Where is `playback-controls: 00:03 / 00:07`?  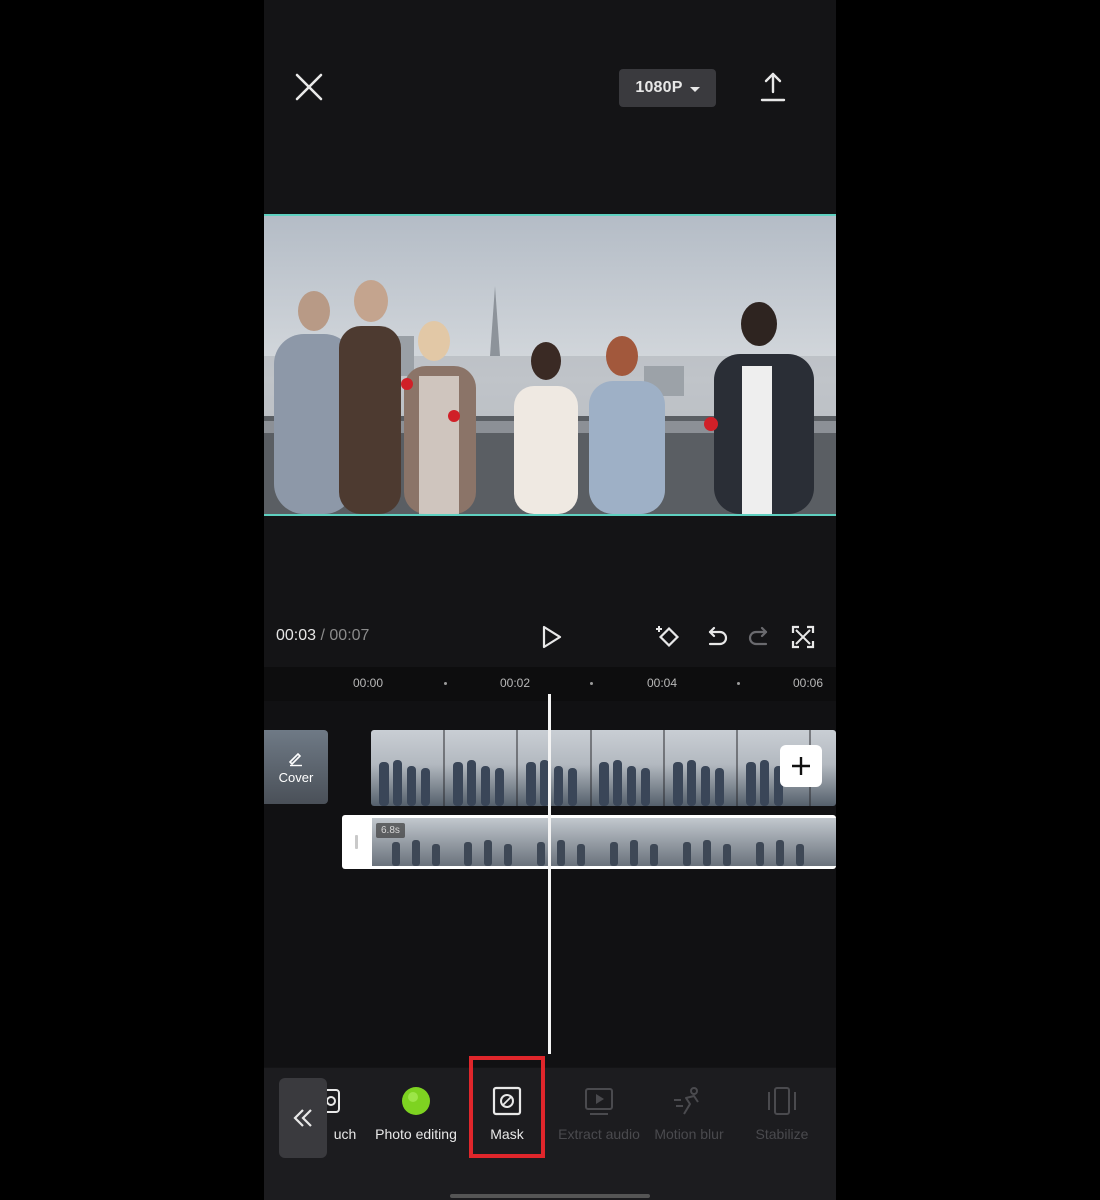
playback-controls: 00:03 / 00:07 is located at coordinates (550, 637).